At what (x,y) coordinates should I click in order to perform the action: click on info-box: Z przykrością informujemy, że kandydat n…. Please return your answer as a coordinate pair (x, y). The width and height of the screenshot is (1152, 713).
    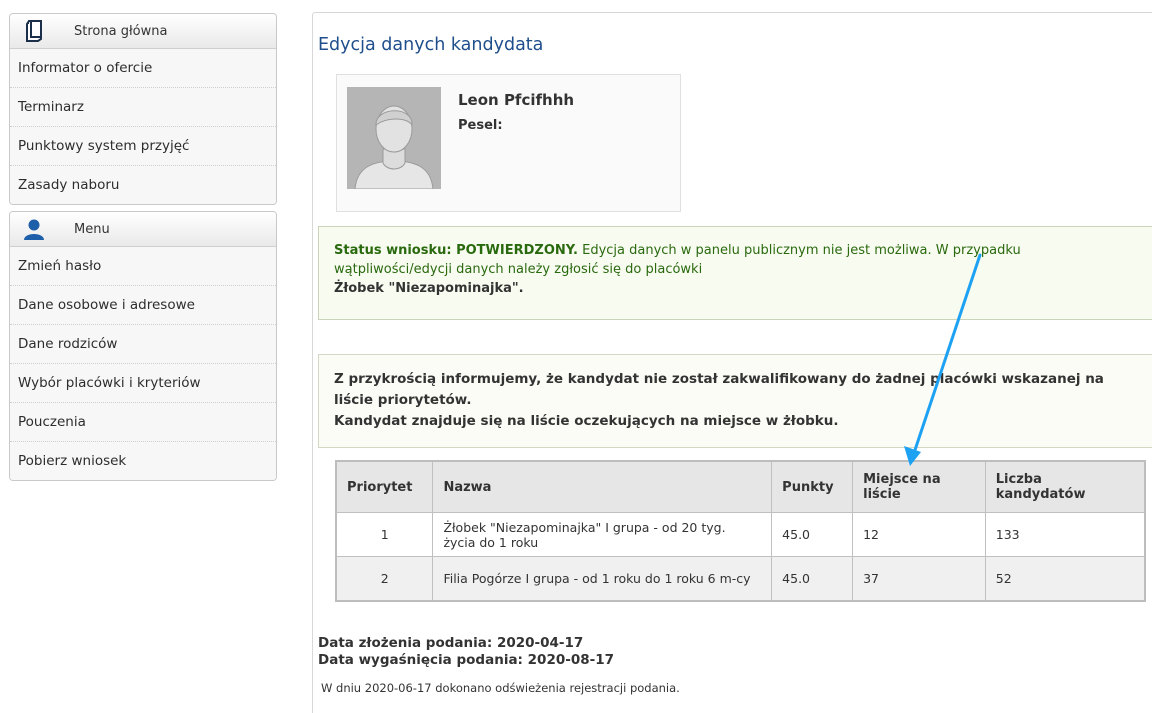
    Looking at the image, I should click on (735, 401).